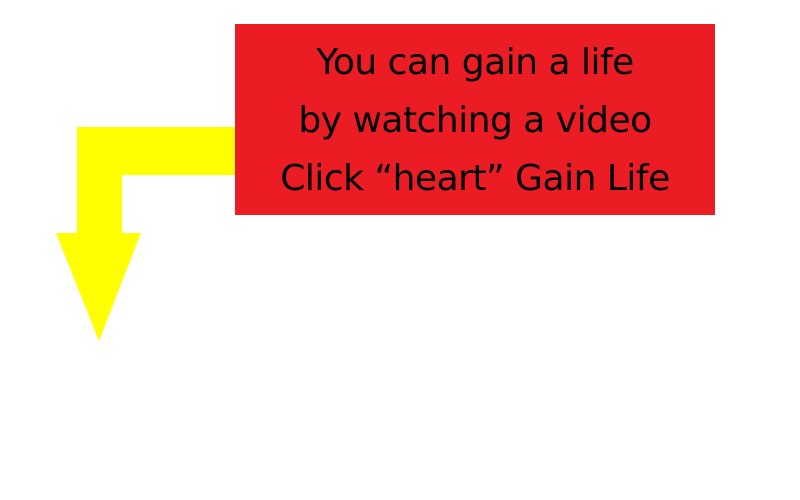 Image resolution: width=800 pixels, height=500 pixels. I want to click on callout-line-3: Click “heart” Gain Life, so click(475, 178).